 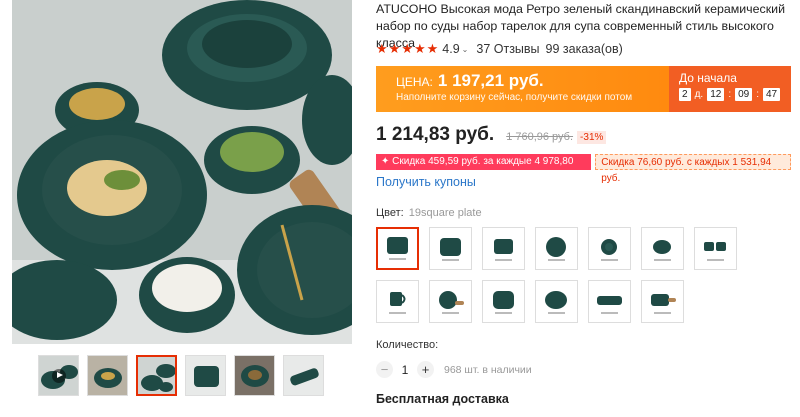 What do you see at coordinates (407, 345) in the screenshot?
I see `quantity-label: Количество:` at bounding box center [407, 345].